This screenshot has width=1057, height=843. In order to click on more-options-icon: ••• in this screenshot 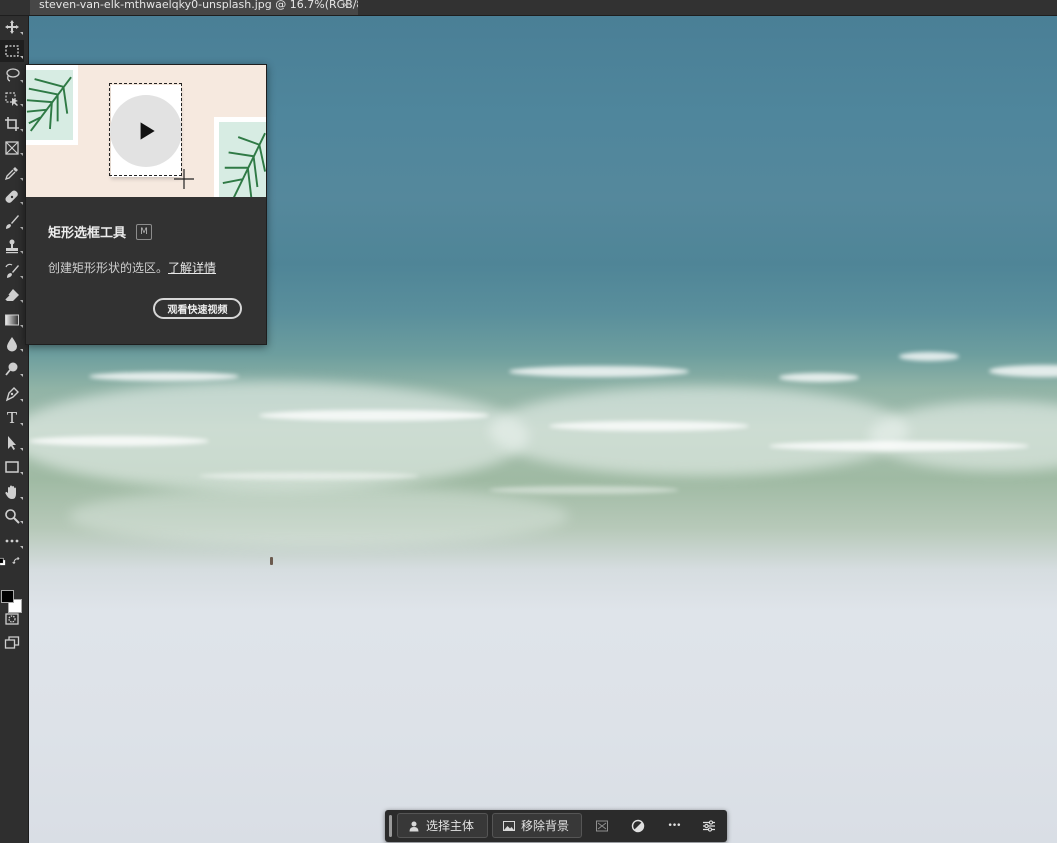, I will do `click(674, 826)`.